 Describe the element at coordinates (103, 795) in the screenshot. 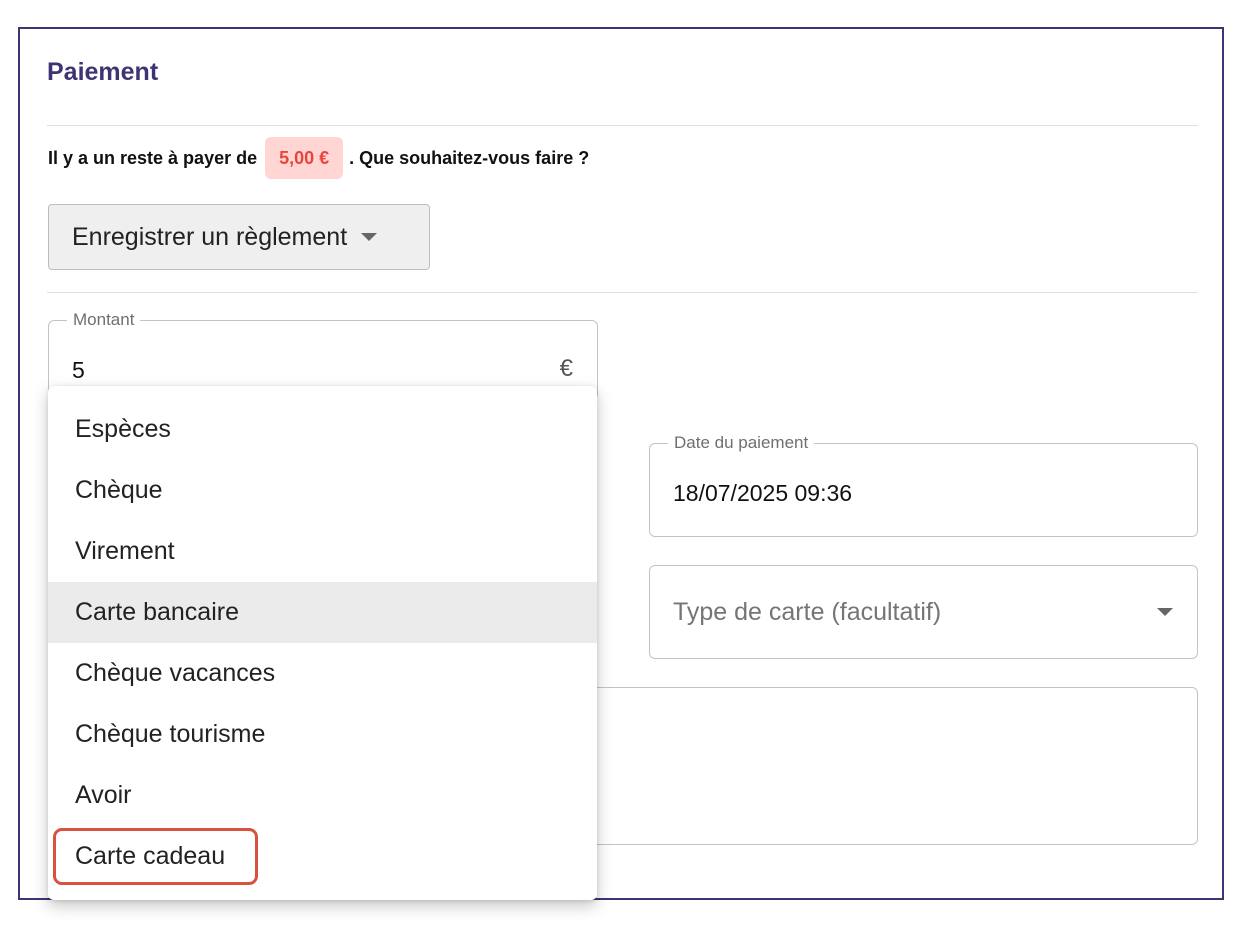

I see `menu-item-label: Avoir` at that location.